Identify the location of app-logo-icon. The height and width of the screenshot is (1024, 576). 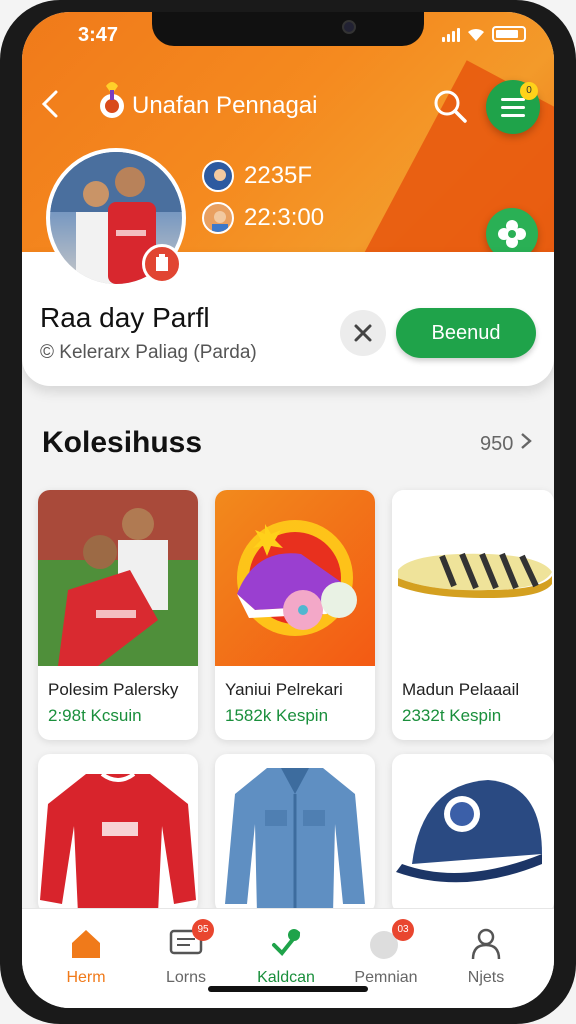
(112, 100).